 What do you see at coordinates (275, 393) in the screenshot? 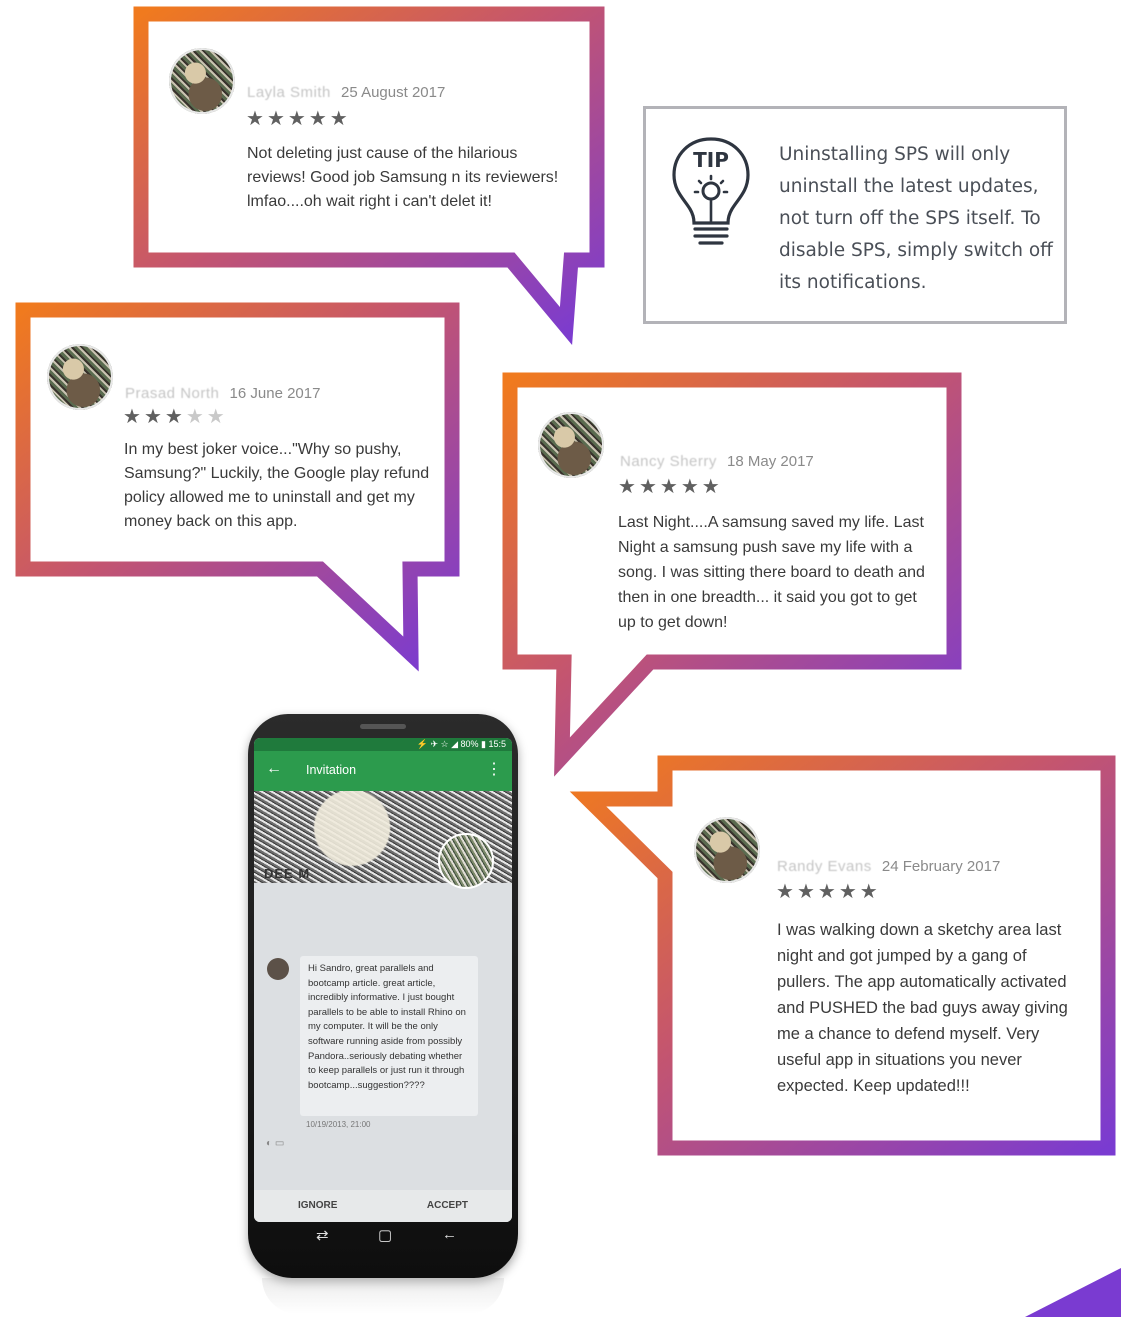
I see `review-date: 16 June 2017` at bounding box center [275, 393].